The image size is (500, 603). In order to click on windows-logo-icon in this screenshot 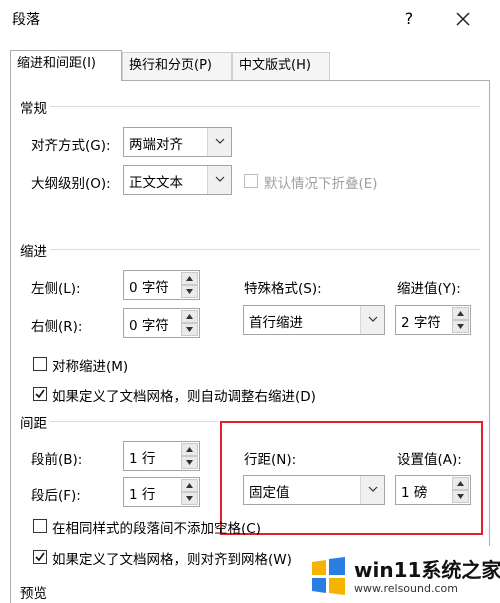, I will do `click(328, 576)`.